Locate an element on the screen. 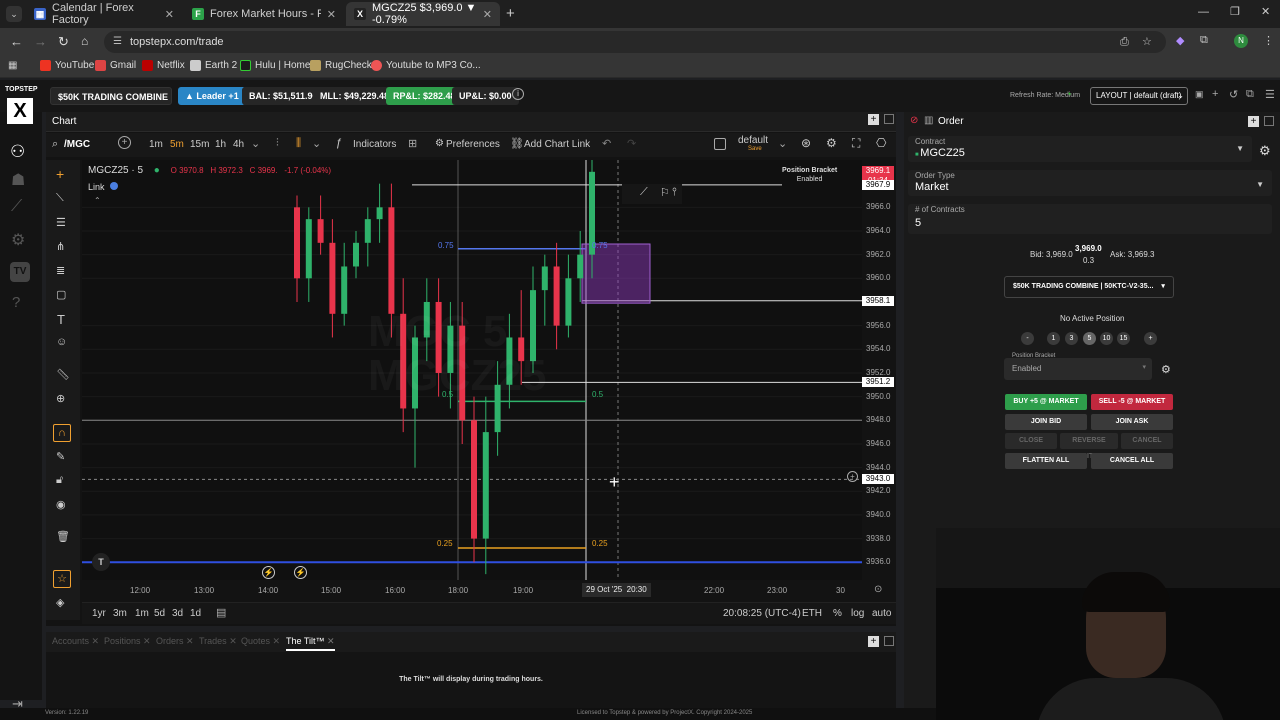 The height and width of the screenshot is (720, 1280). tab-trades: Trades ✕ is located at coordinates (218, 641).